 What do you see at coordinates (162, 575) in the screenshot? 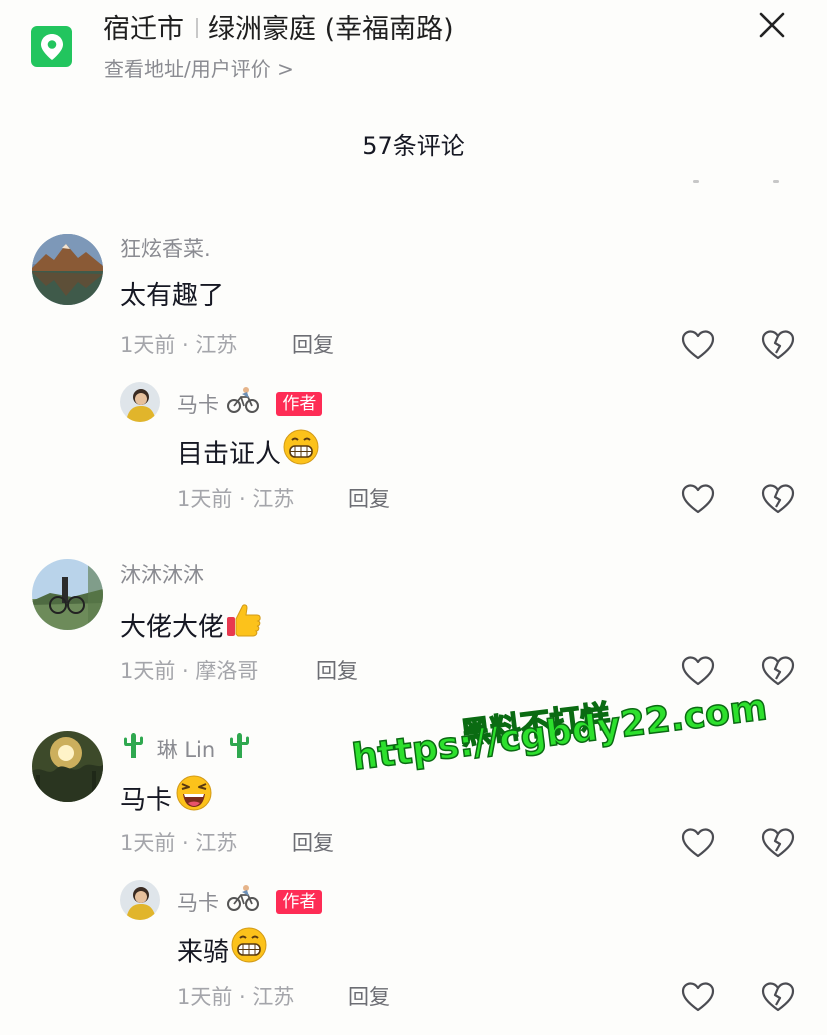
I see `commenter-name: 沐沐沐沐` at bounding box center [162, 575].